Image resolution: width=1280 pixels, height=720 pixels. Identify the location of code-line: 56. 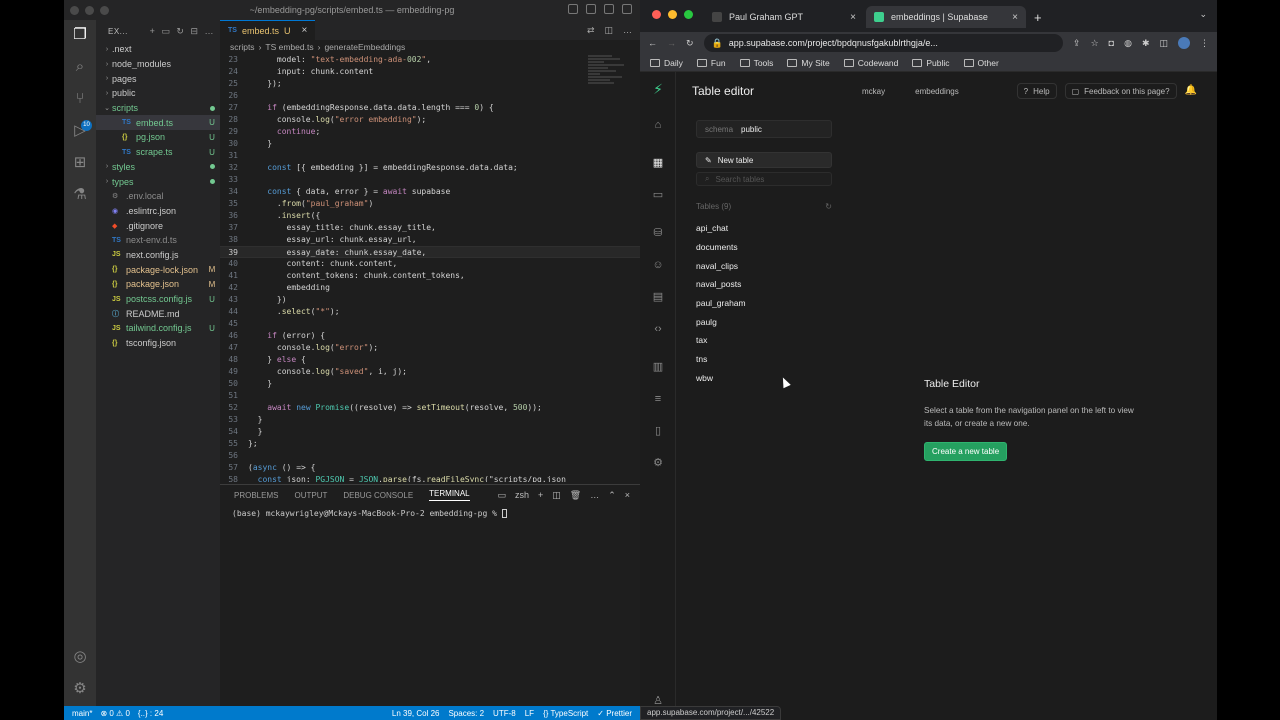
(430, 456).